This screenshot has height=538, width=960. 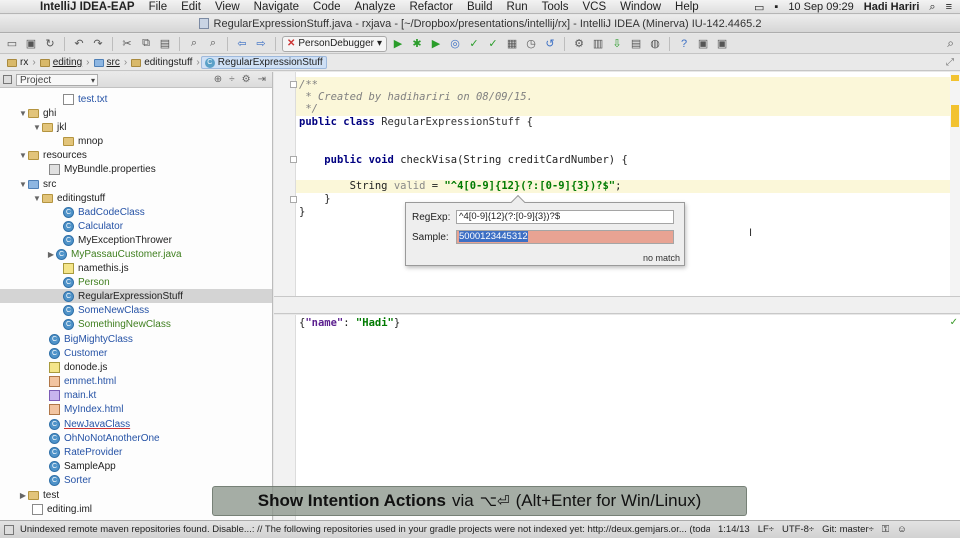 I want to click on caret-position: 1:14/13, so click(x=734, y=529).